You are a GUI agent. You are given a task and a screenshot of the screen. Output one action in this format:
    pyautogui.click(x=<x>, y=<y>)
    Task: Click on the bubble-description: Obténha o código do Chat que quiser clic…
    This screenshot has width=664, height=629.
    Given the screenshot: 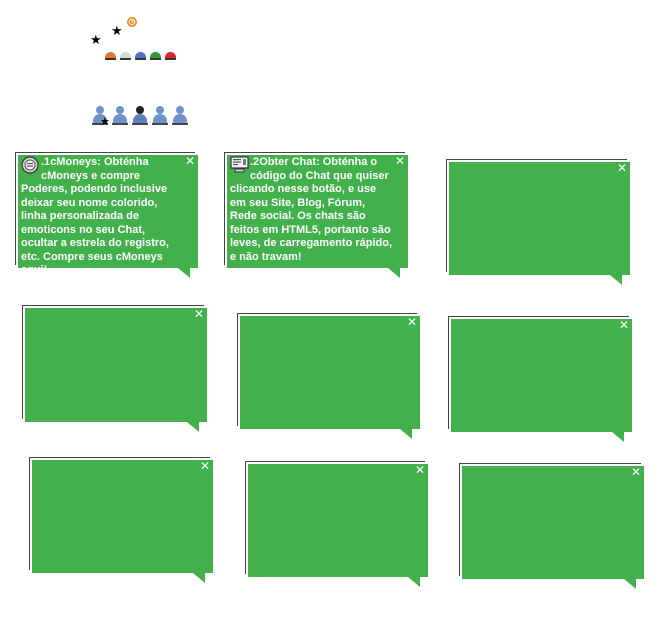 What is the action you would take?
    pyautogui.click(x=311, y=209)
    